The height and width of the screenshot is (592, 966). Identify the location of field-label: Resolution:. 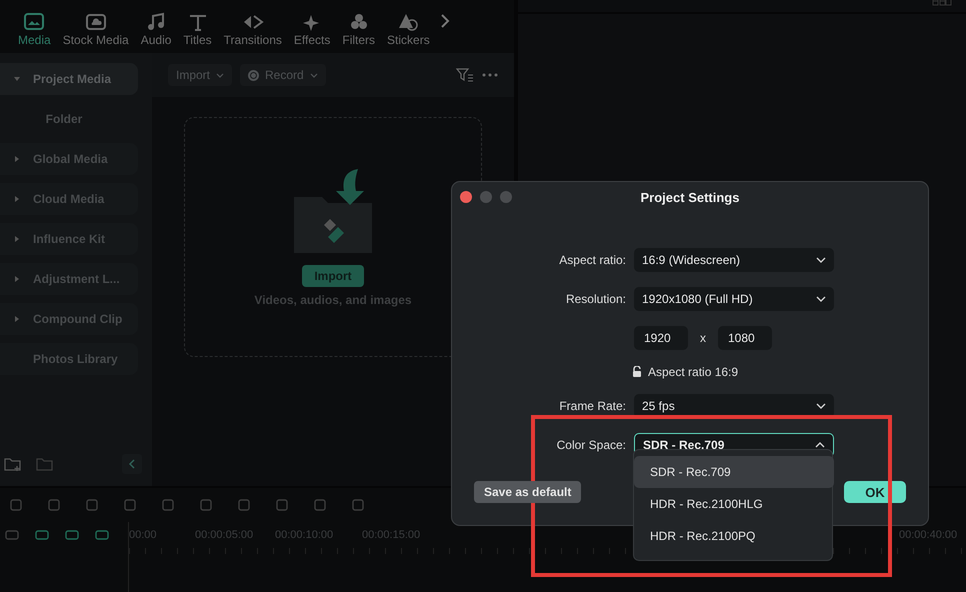
(595, 299).